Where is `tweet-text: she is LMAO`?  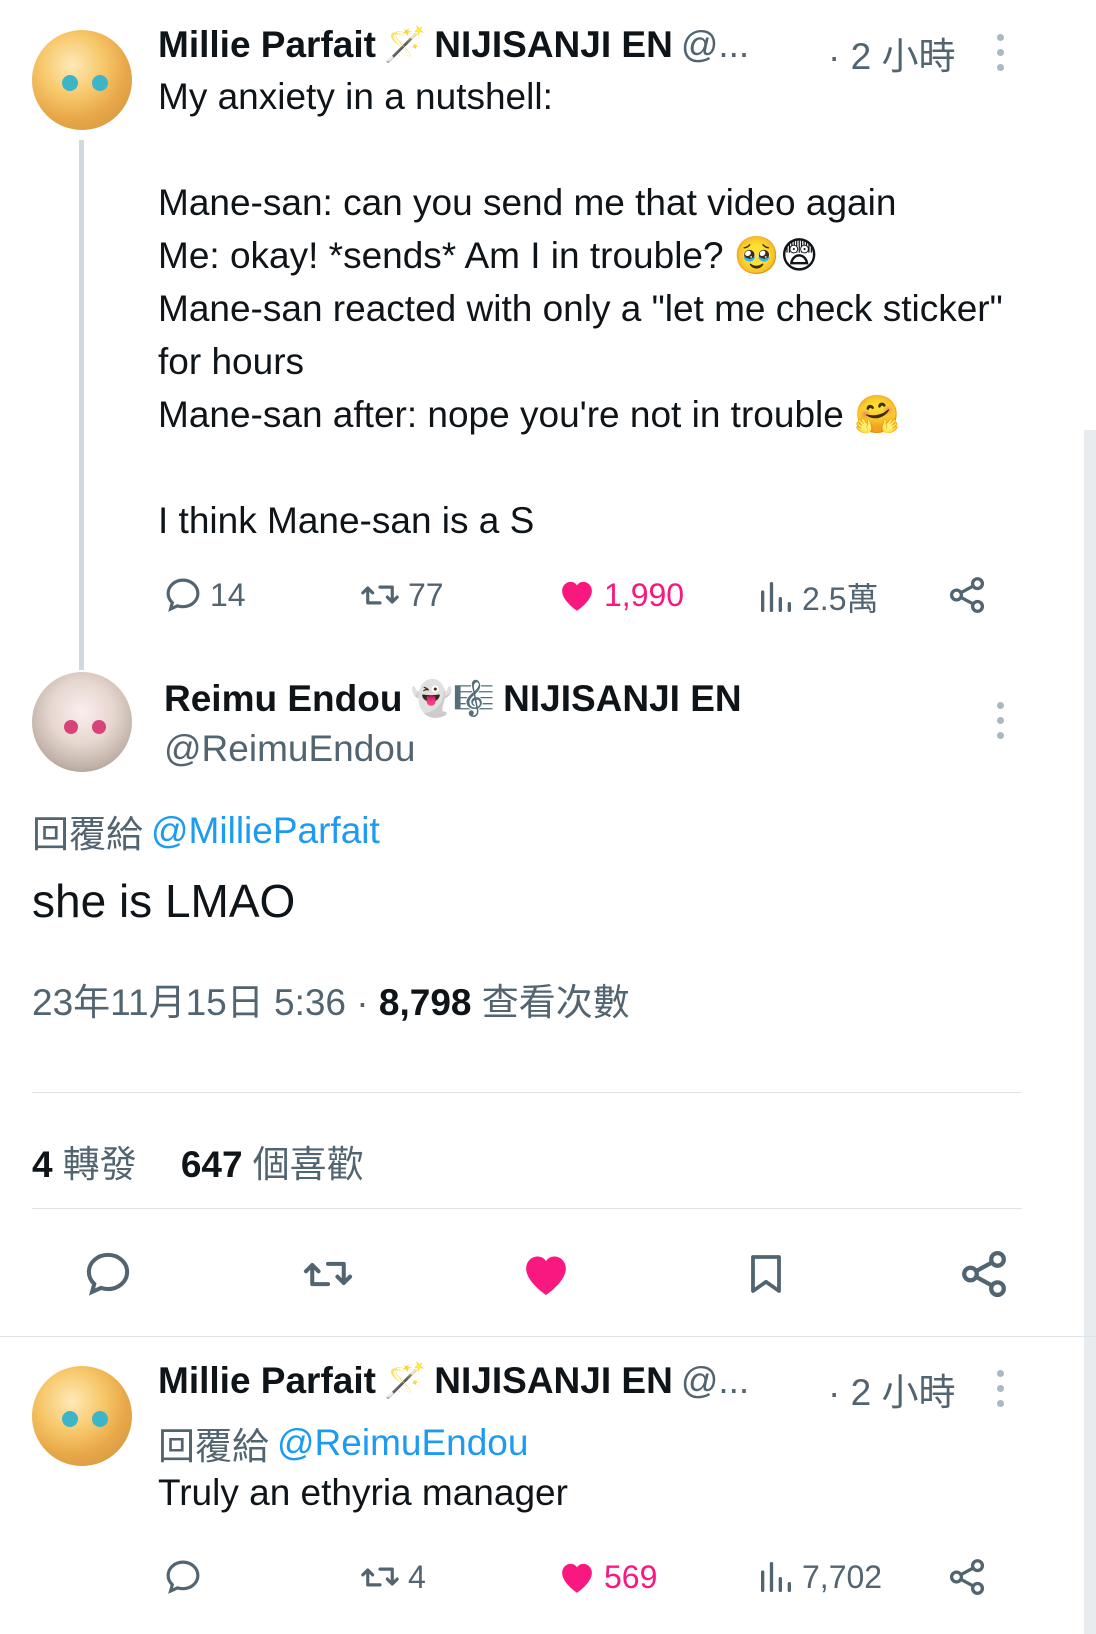
tweet-text: she is LMAO is located at coordinates (164, 901).